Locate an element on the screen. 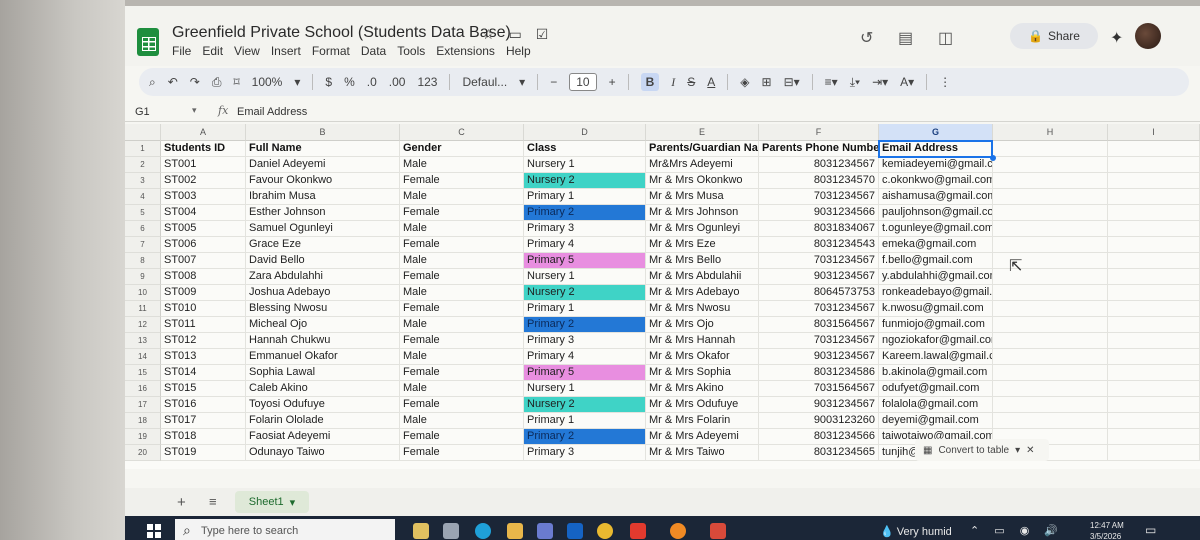  cell-parent-name: Mr & Mrs Folarin is located at coordinates (702, 421).